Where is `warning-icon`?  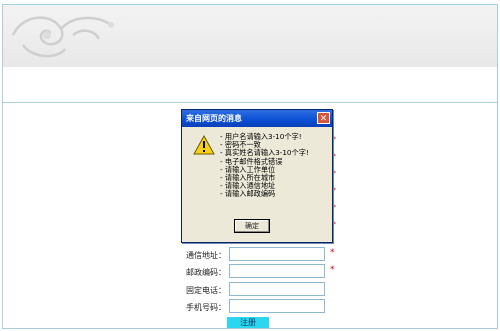
warning-icon is located at coordinates (204, 145).